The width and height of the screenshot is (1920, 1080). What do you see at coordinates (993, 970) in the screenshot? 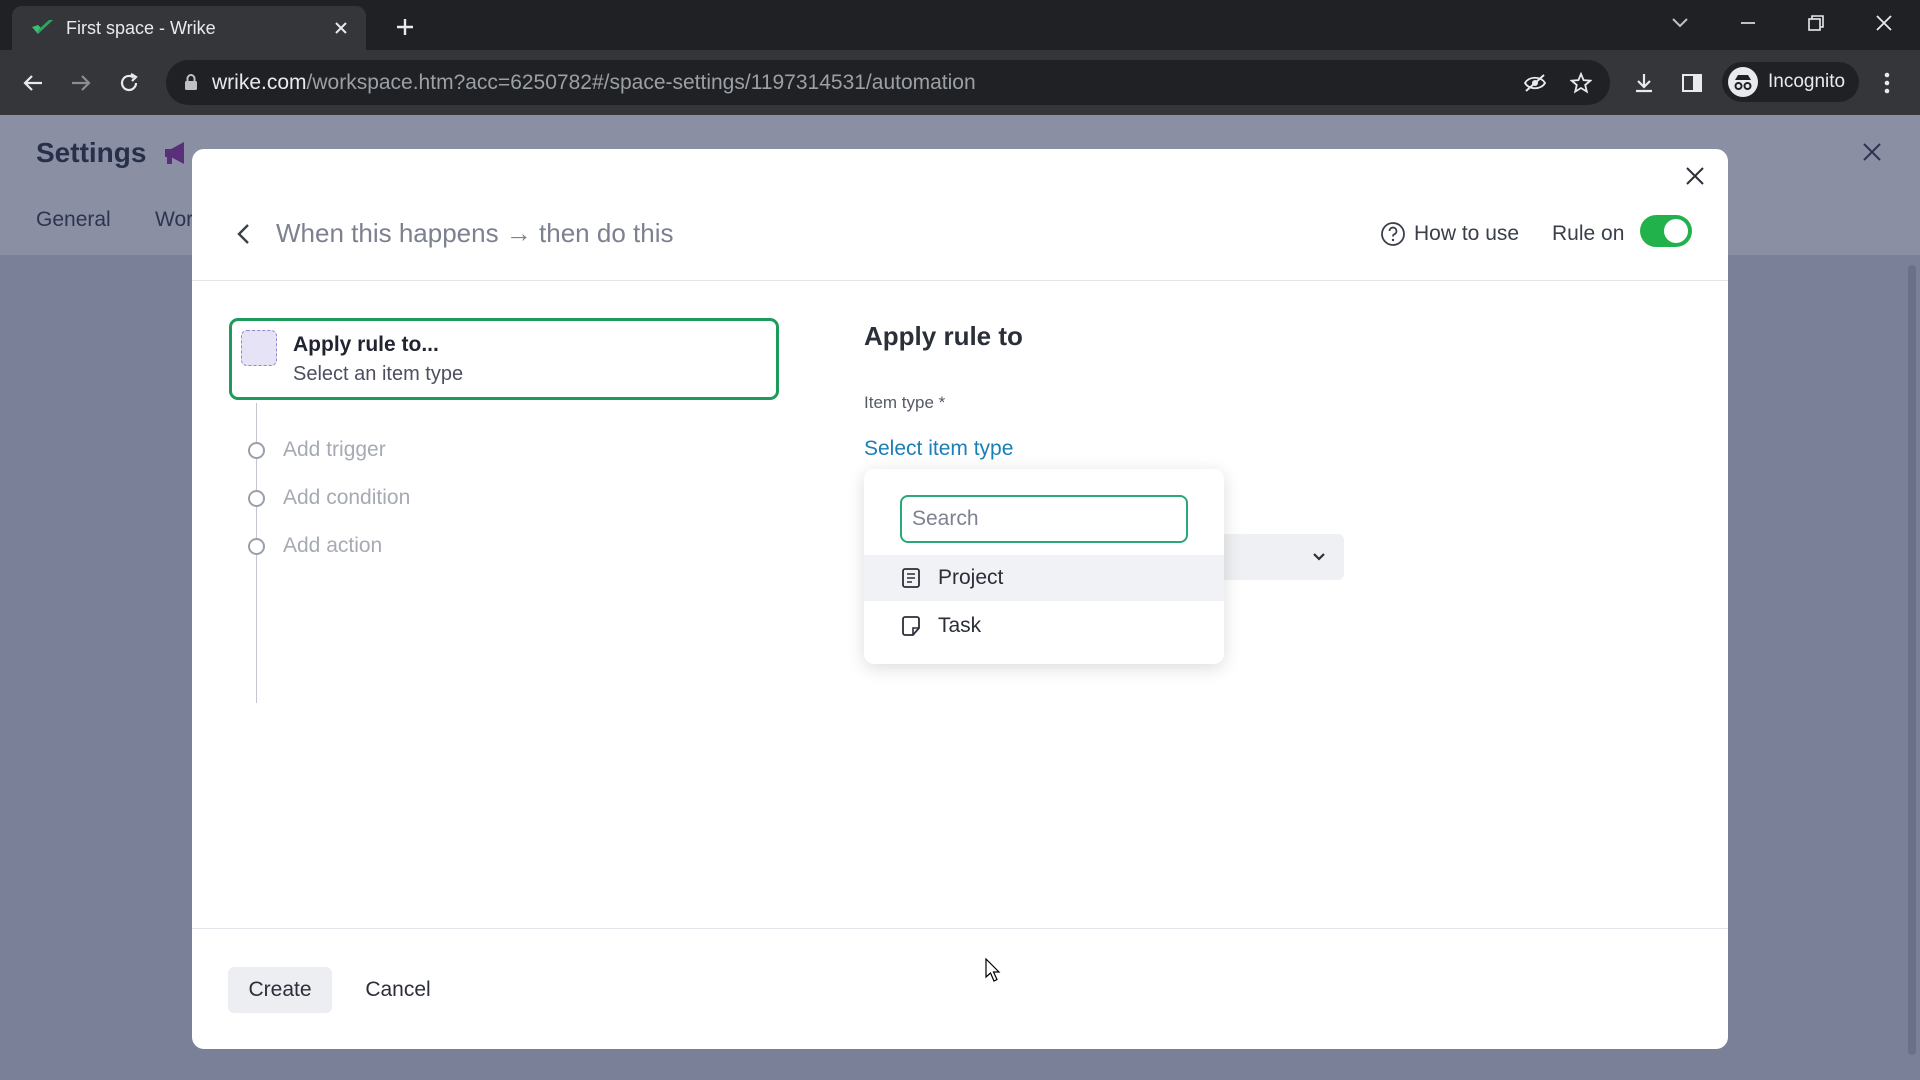
I see `mouse-cursor-icon` at bounding box center [993, 970].